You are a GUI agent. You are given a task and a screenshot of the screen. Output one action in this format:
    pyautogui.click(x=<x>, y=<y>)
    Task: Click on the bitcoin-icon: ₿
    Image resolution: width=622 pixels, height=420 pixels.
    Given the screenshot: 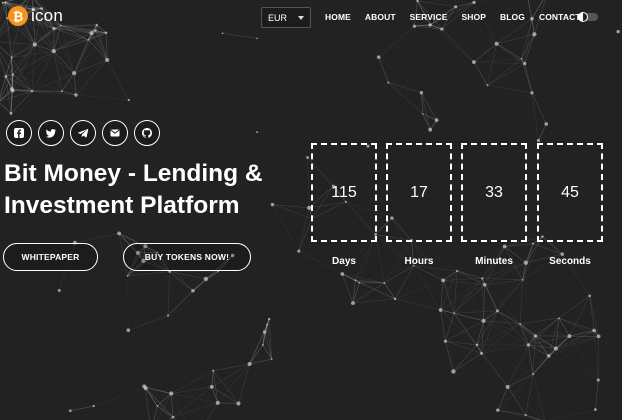 What is the action you would take?
    pyautogui.click(x=18, y=16)
    